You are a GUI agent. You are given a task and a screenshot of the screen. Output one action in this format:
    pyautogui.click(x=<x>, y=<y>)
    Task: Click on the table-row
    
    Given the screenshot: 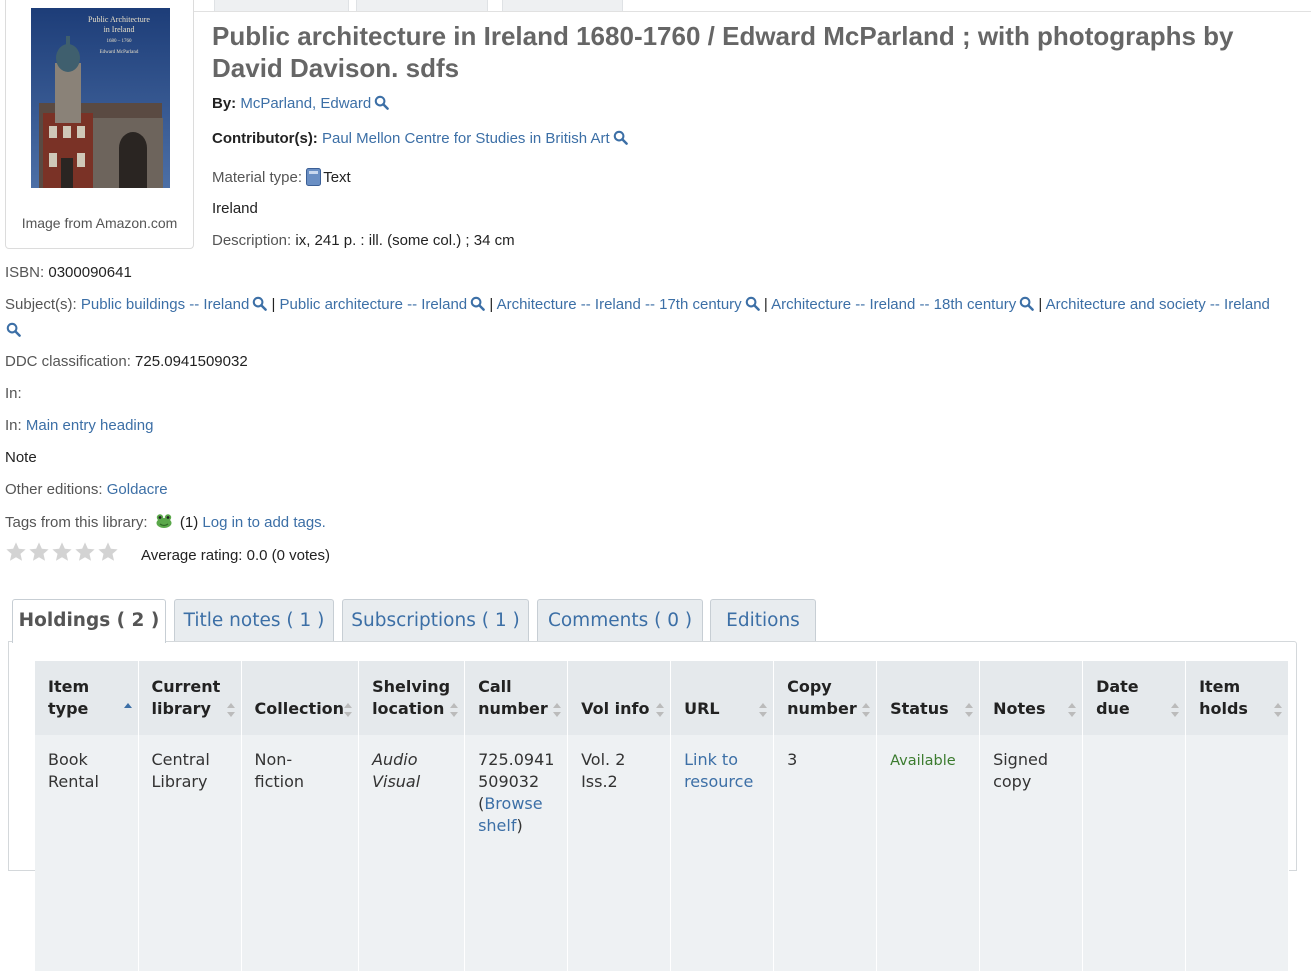 What is the action you would take?
    pyautogui.click(x=662, y=912)
    